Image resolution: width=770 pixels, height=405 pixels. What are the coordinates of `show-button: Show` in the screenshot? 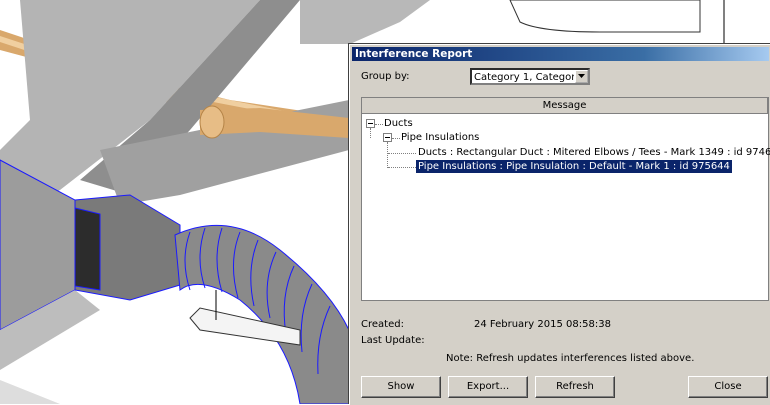 It's located at (401, 387).